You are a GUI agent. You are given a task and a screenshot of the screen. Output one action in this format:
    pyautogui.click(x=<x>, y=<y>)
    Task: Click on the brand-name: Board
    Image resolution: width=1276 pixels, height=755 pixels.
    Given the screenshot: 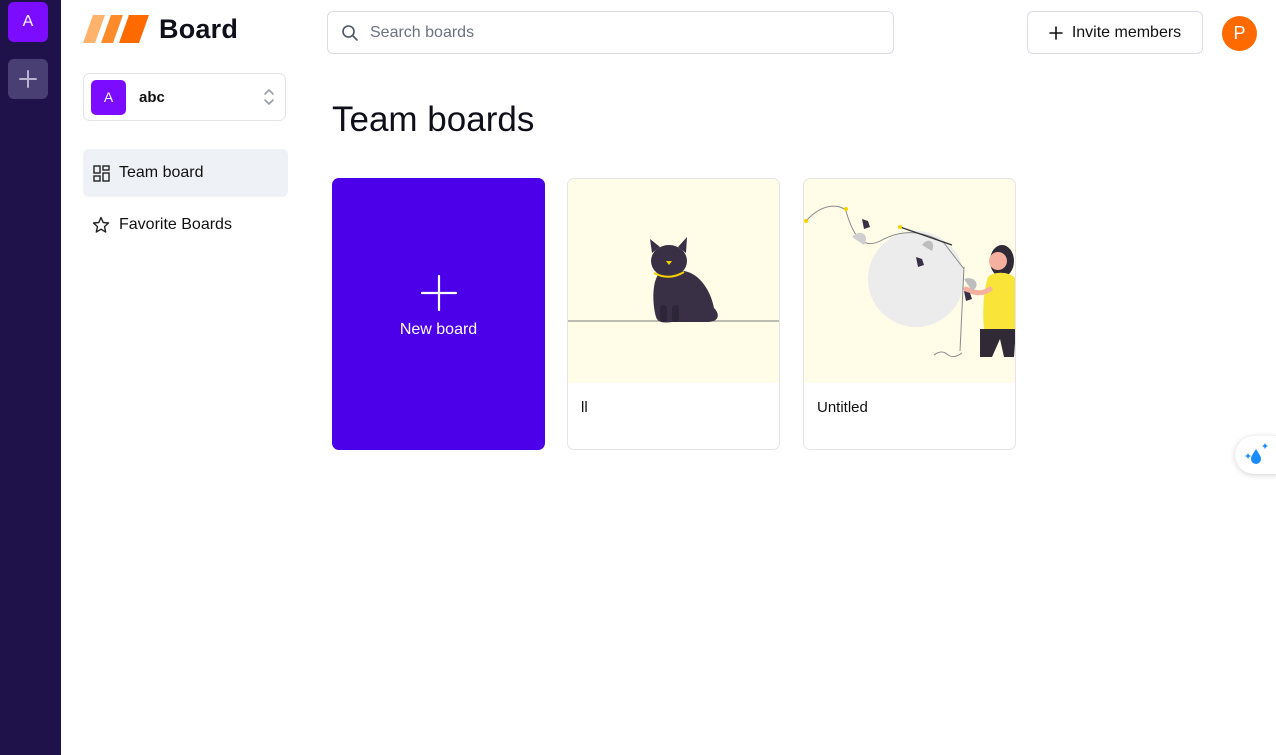 What is the action you would take?
    pyautogui.click(x=199, y=28)
    